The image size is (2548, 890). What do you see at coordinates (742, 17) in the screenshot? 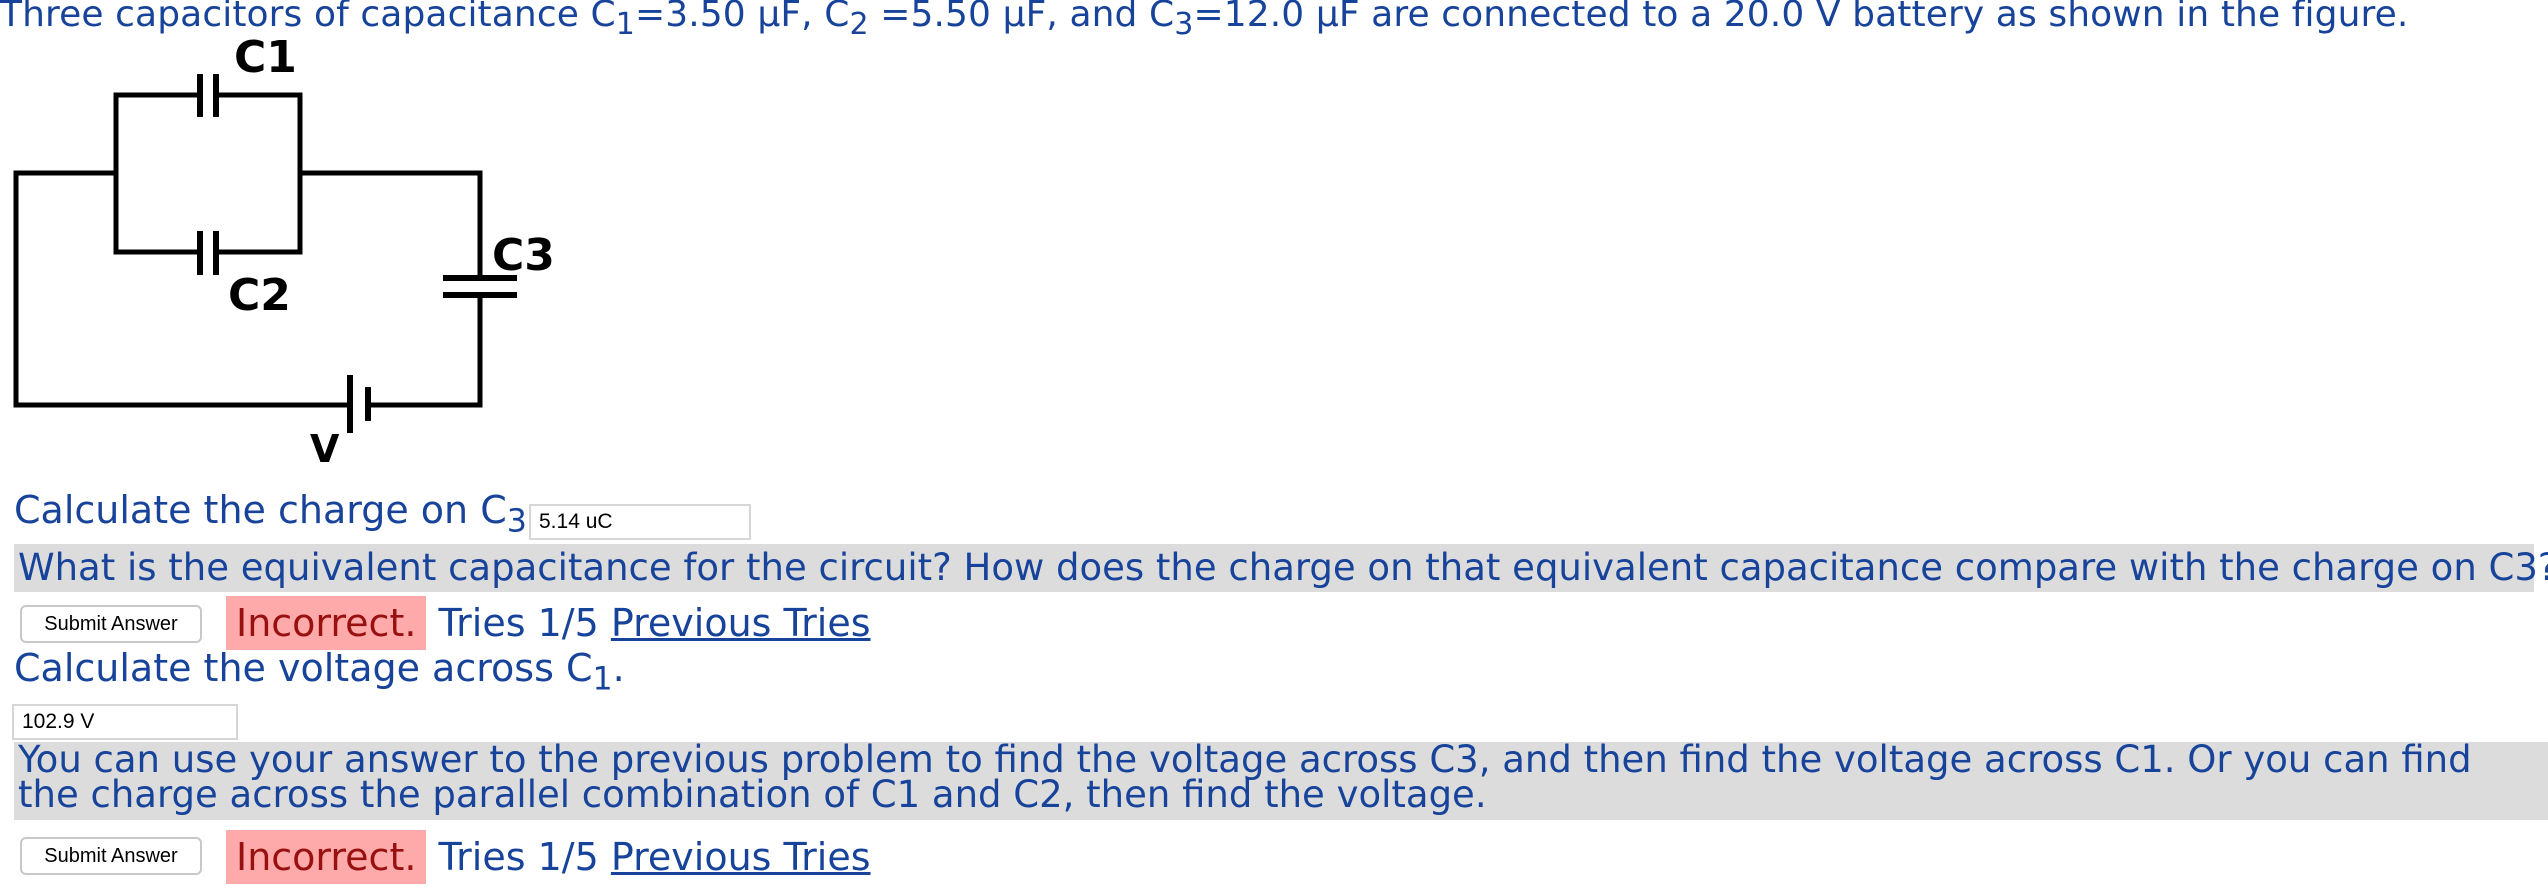
I see `c1-value: =3.50 μF, C` at bounding box center [742, 17].